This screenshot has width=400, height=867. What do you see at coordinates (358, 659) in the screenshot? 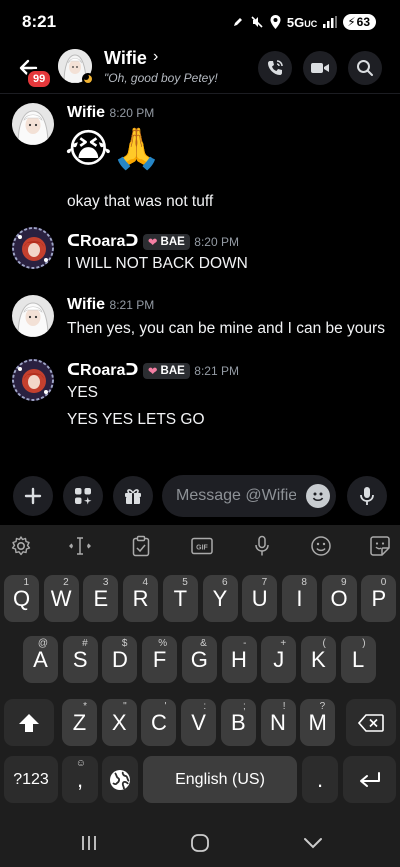
I see `key-l: ) L` at bounding box center [358, 659].